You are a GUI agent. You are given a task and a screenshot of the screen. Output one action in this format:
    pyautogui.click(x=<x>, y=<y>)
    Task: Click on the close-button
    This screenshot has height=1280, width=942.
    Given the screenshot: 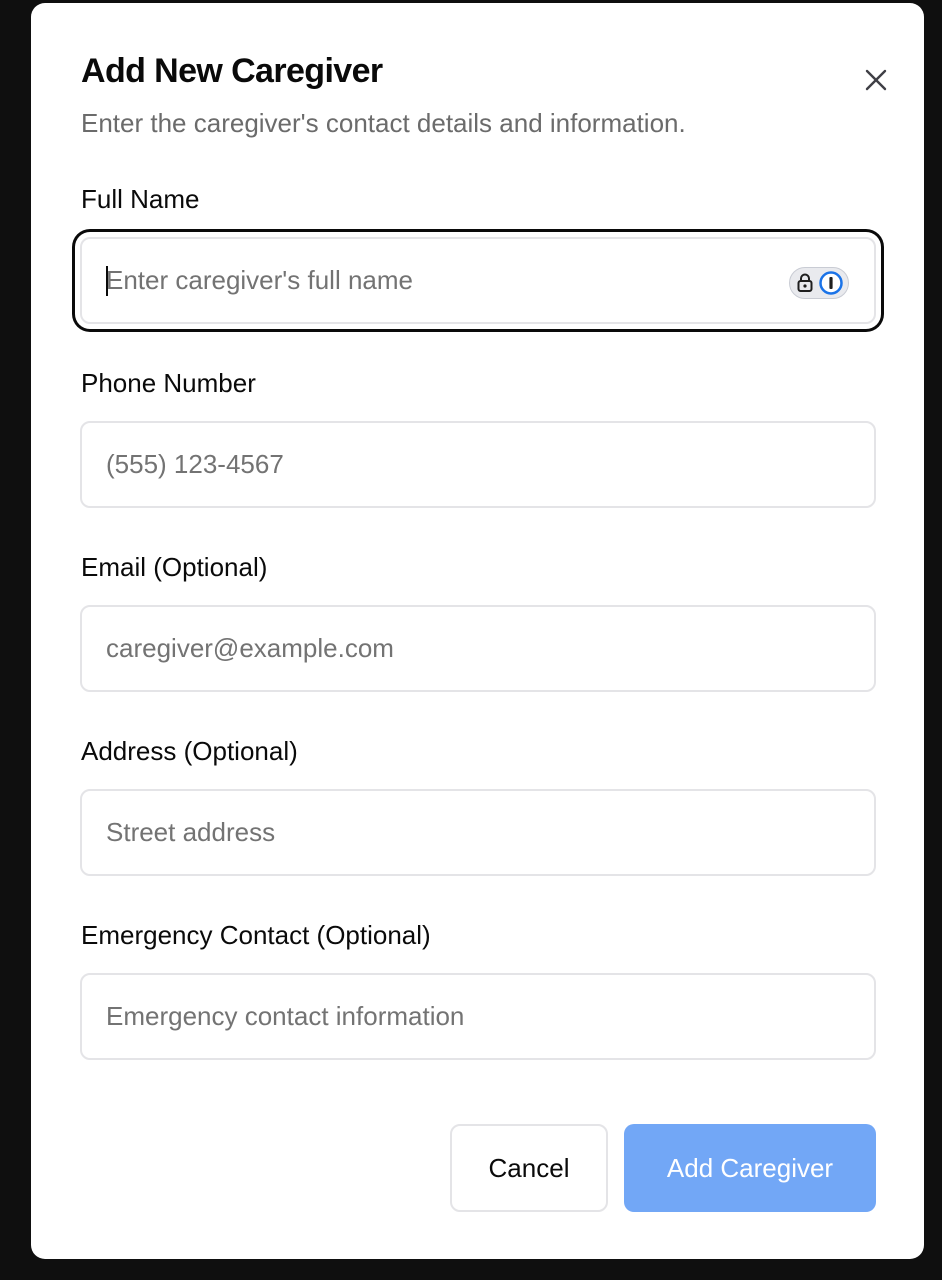 What is the action you would take?
    pyautogui.click(x=876, y=80)
    